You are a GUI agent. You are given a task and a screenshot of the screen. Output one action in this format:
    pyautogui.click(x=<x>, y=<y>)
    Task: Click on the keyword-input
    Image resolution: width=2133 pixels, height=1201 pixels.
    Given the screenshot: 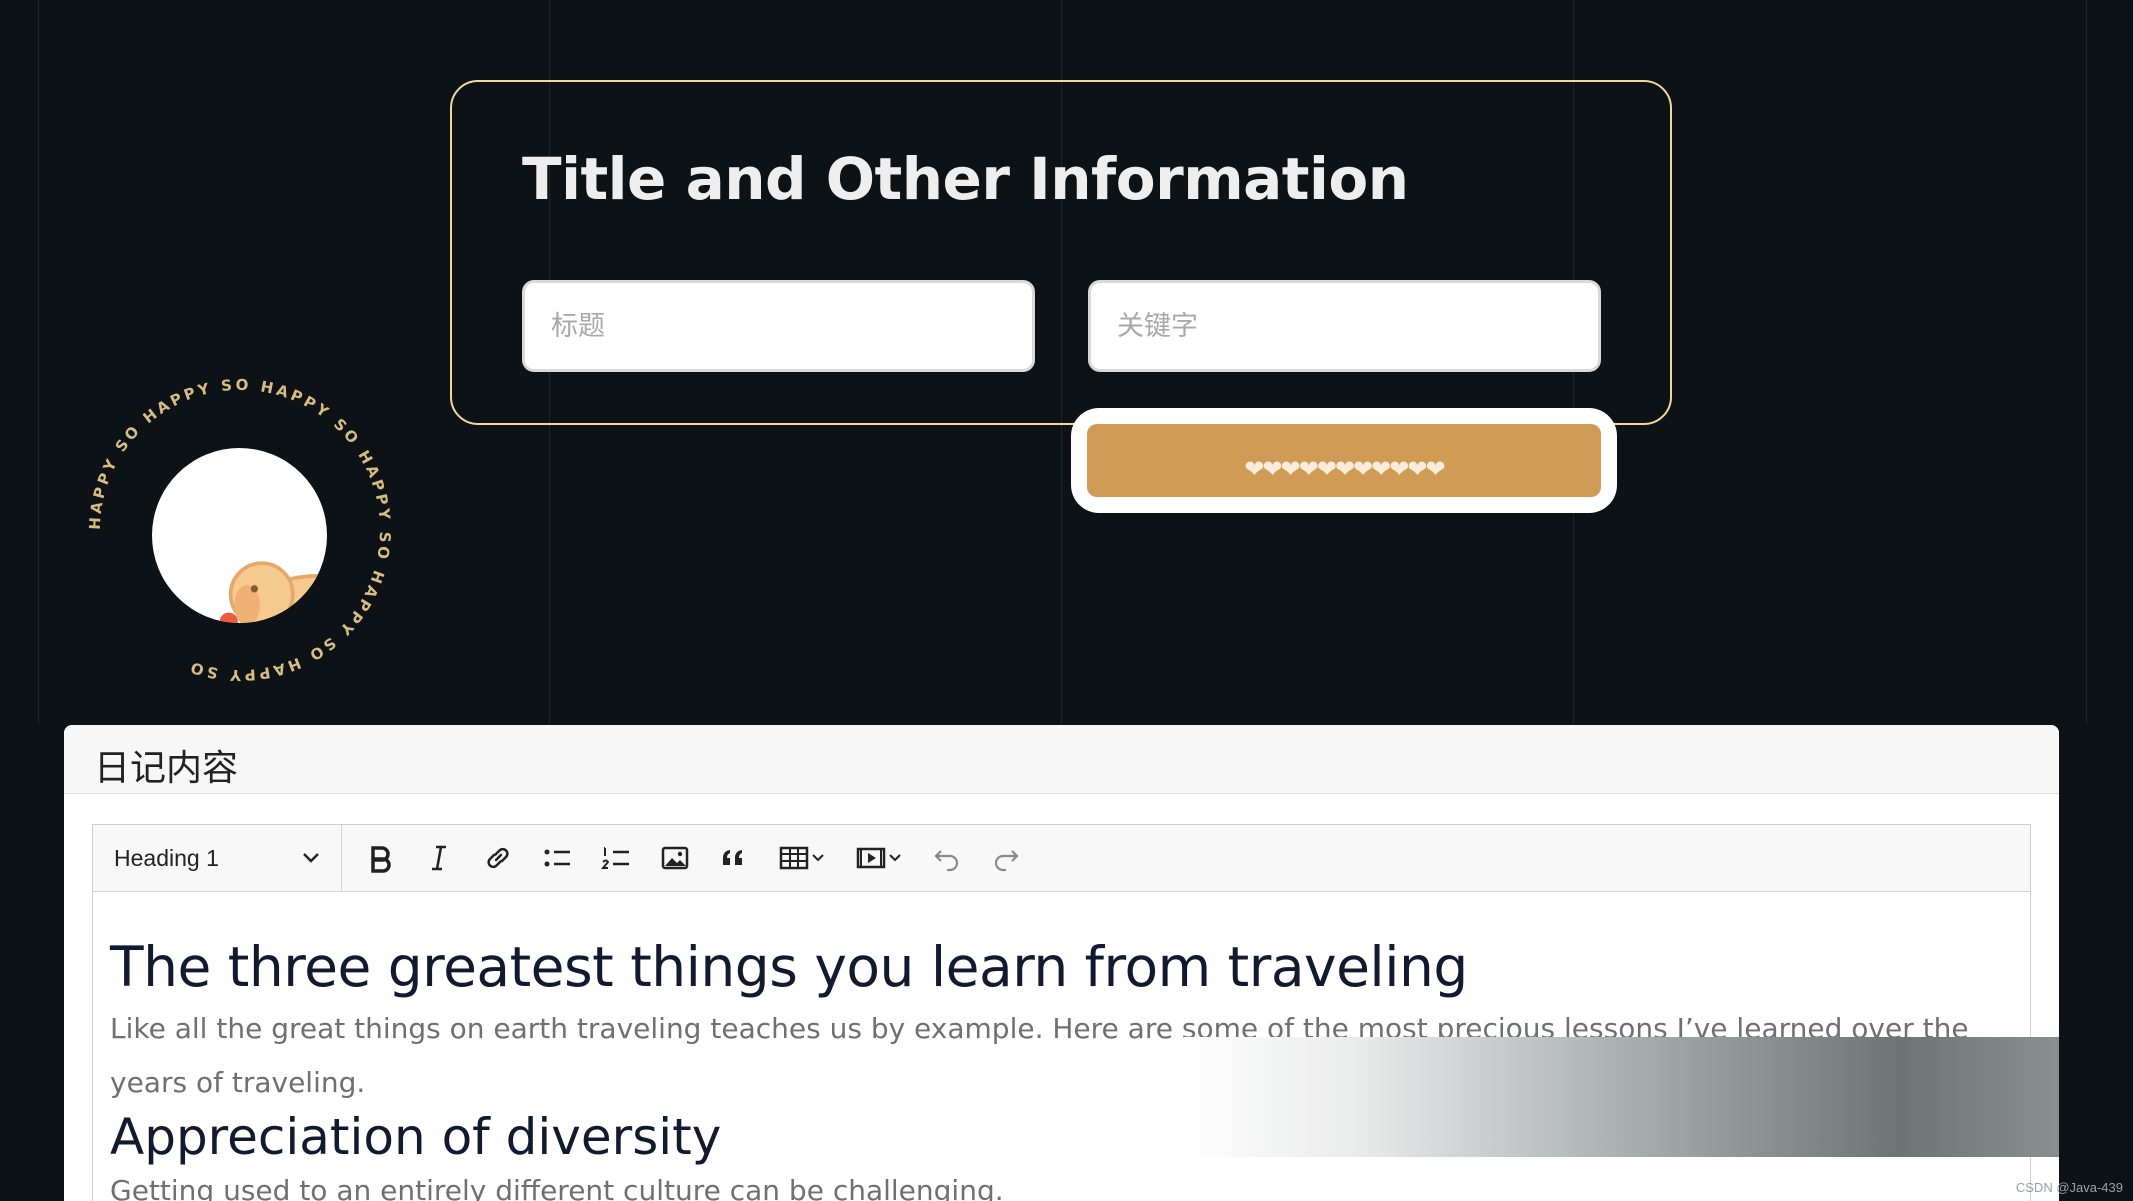 What is the action you would take?
    pyautogui.click(x=1344, y=326)
    